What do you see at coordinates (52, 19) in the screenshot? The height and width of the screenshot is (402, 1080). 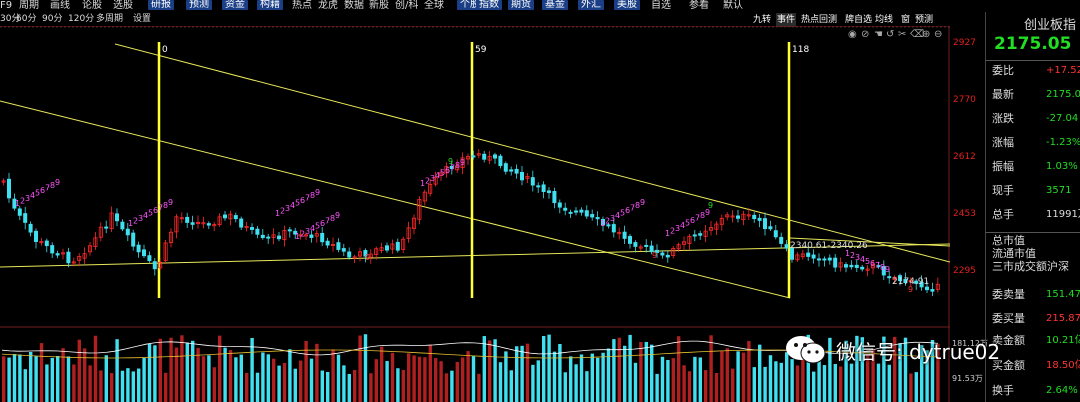 I see `period-item: 90分` at bounding box center [52, 19].